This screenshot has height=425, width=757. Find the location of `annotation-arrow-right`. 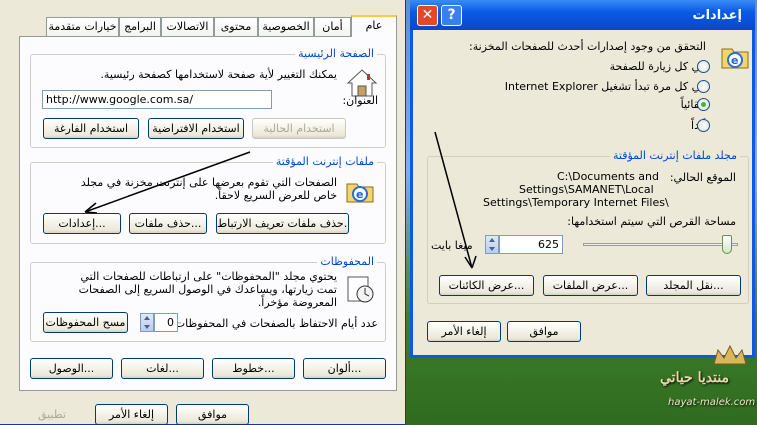

annotation-arrow-right is located at coordinates (453, 200).